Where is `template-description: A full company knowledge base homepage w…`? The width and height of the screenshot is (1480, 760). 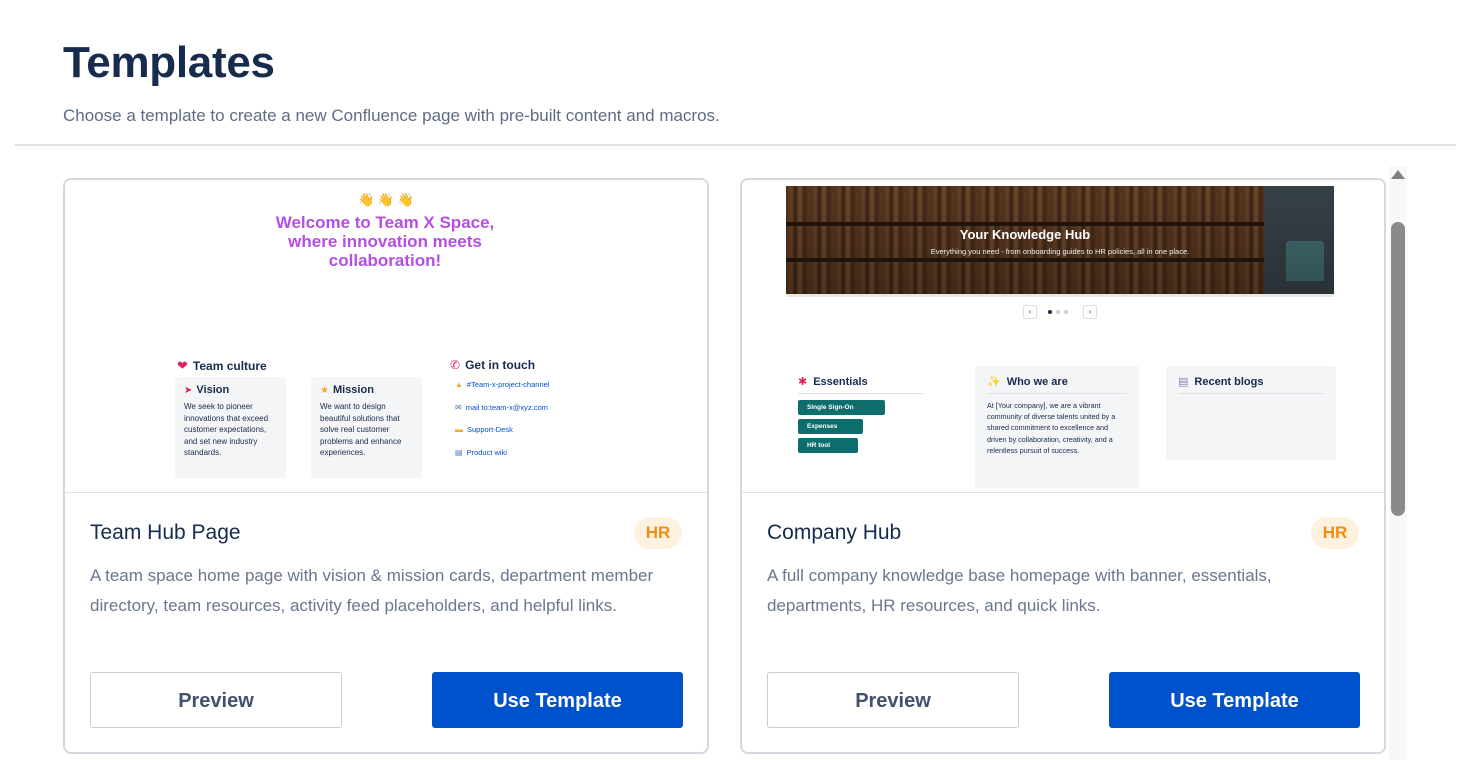
template-description: A full company knowledge base homepage w… is located at coordinates (1019, 590).